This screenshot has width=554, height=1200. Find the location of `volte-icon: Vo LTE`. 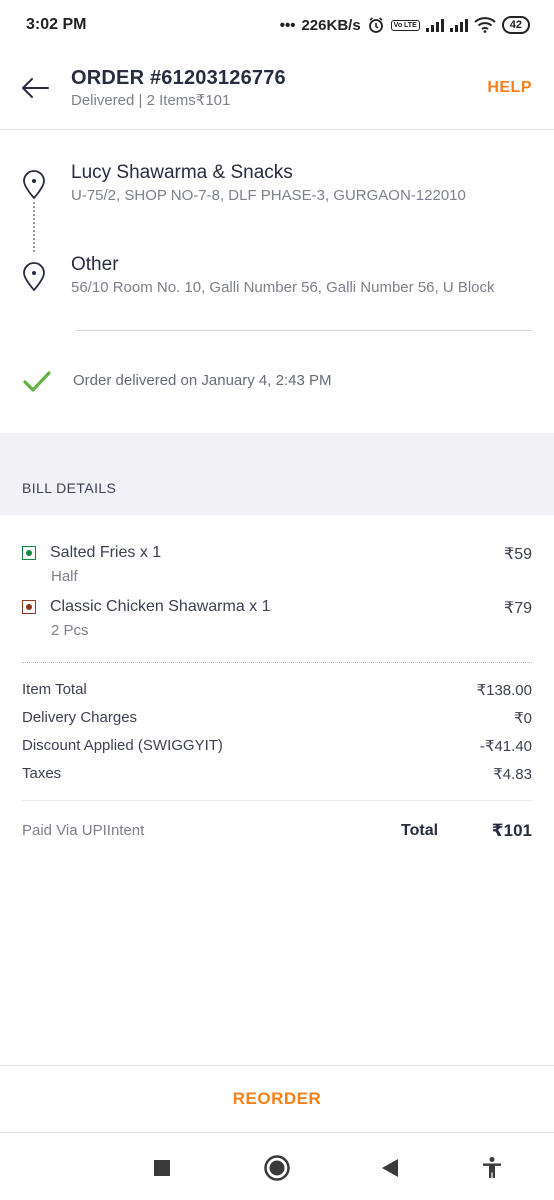

volte-icon: Vo LTE is located at coordinates (405, 25).